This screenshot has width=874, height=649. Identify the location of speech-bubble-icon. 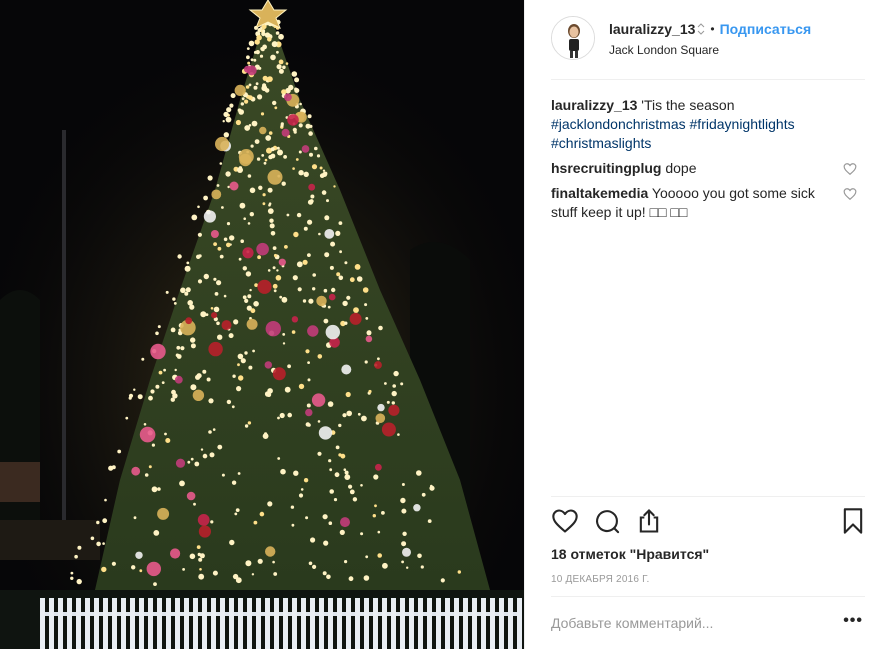
(608, 522).